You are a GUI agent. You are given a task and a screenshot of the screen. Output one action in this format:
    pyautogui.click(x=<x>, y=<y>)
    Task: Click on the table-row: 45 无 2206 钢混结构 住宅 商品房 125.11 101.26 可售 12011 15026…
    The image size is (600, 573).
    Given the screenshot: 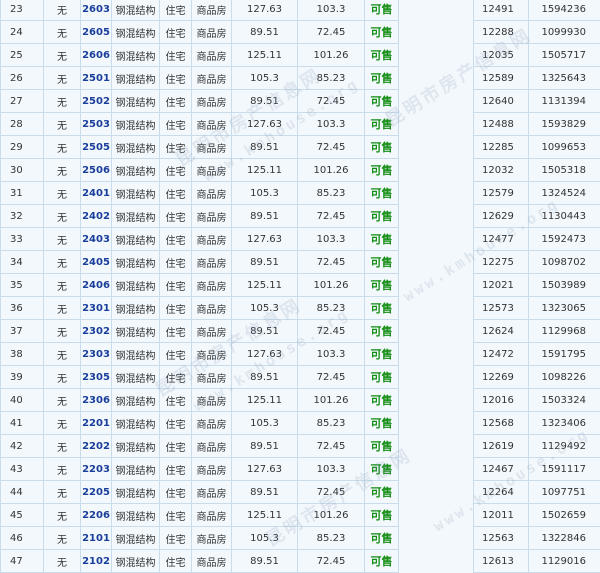 What is the action you would take?
    pyautogui.click(x=300, y=515)
    